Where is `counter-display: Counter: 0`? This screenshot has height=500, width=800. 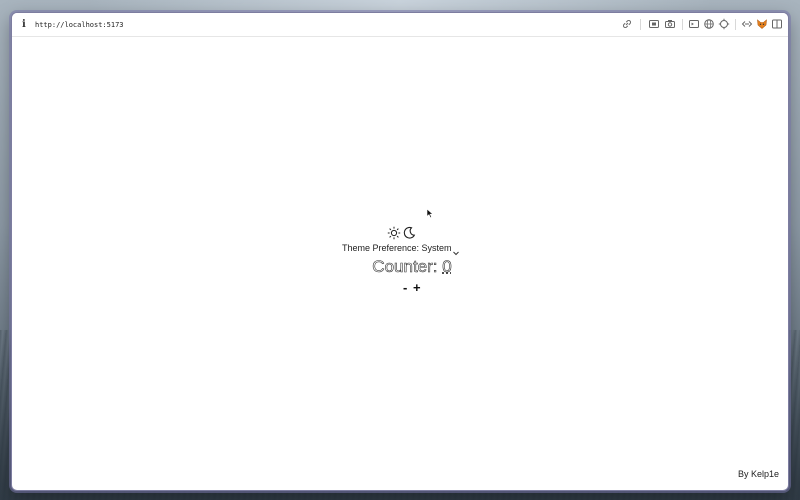
counter-display: Counter: 0 is located at coordinates (412, 267).